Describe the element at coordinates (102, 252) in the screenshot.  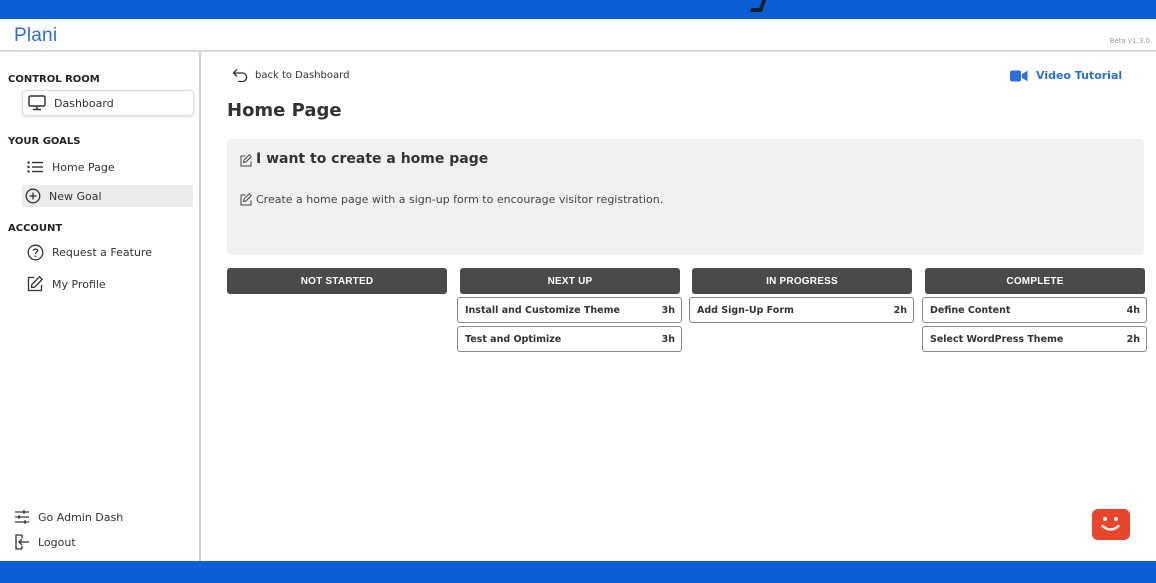
I see `sidebar-item-label: Request a Feature` at that location.